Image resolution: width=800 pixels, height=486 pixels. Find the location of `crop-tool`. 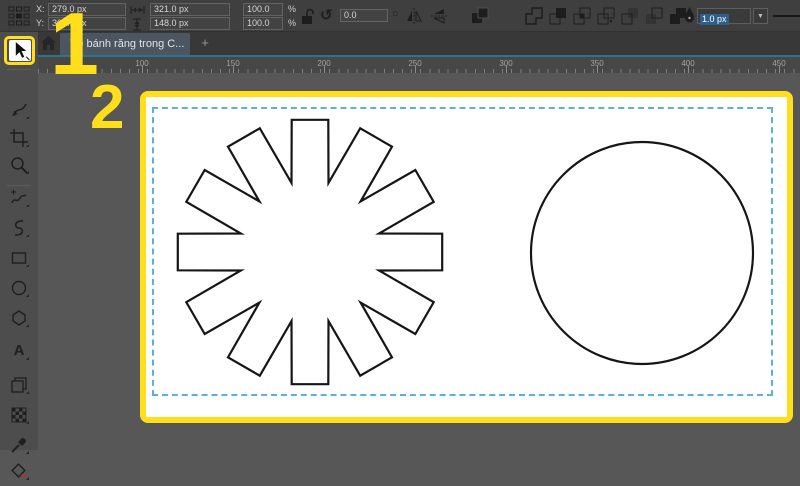

crop-tool is located at coordinates (19, 138).